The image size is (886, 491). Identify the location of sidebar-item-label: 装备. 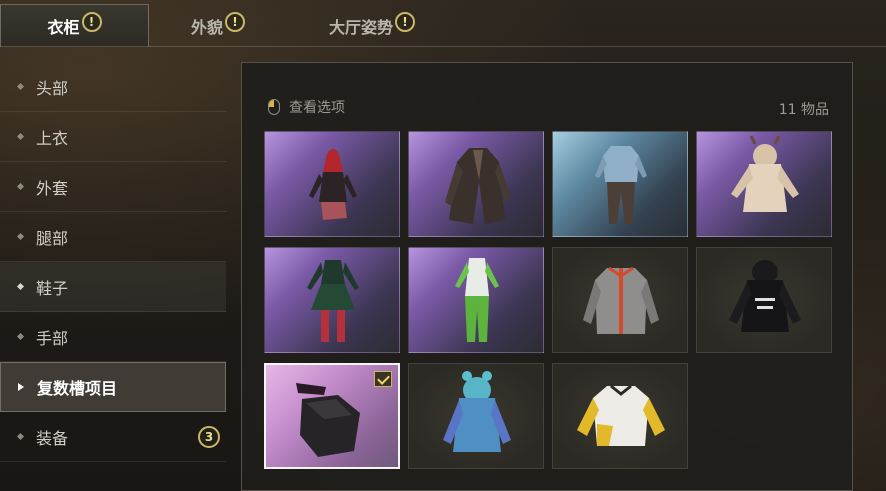
(52, 438).